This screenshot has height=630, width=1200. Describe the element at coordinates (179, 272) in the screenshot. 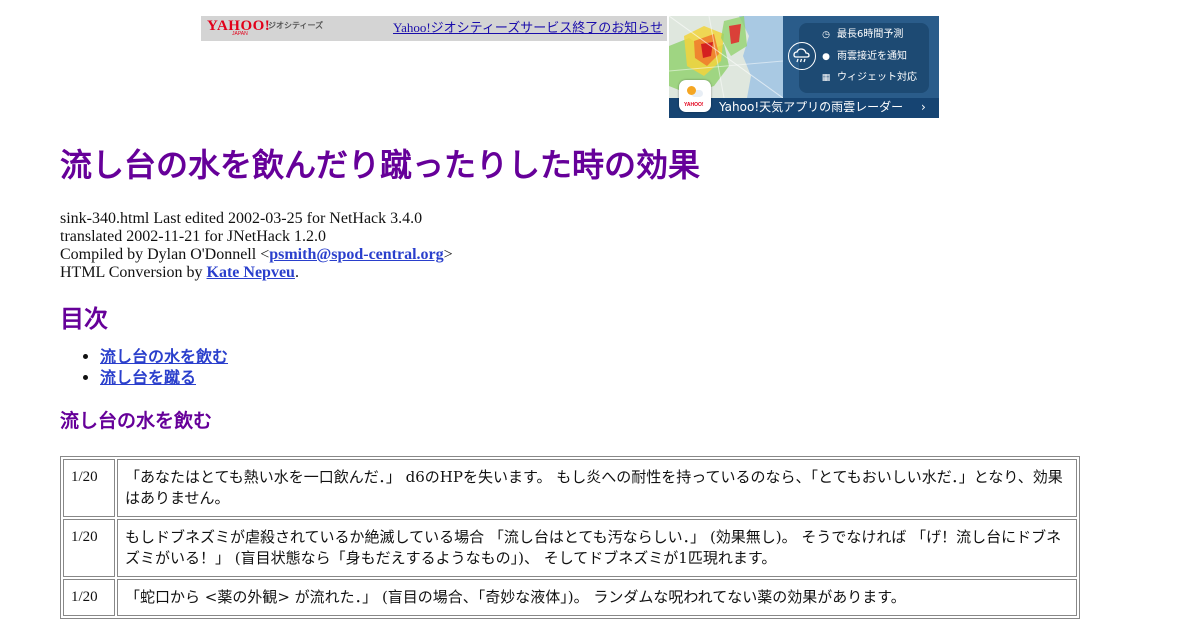

I see `meta-line-conversion: HTML Conversion by Kate Nepveu.` at that location.